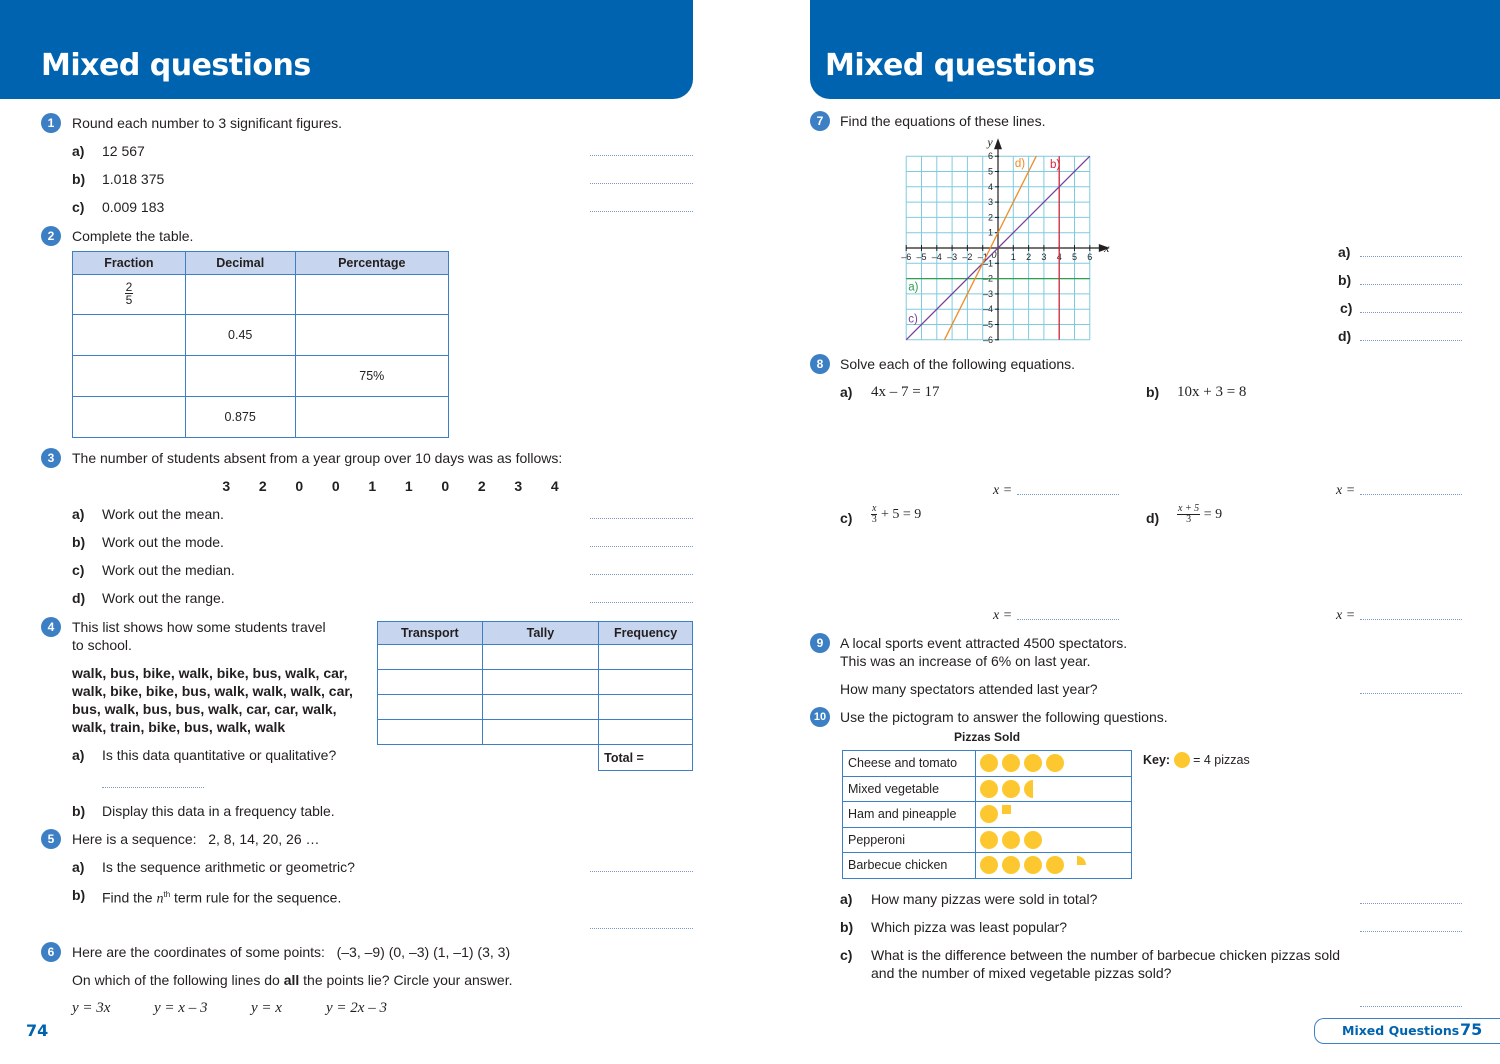  I want to click on table-row, so click(535, 657).